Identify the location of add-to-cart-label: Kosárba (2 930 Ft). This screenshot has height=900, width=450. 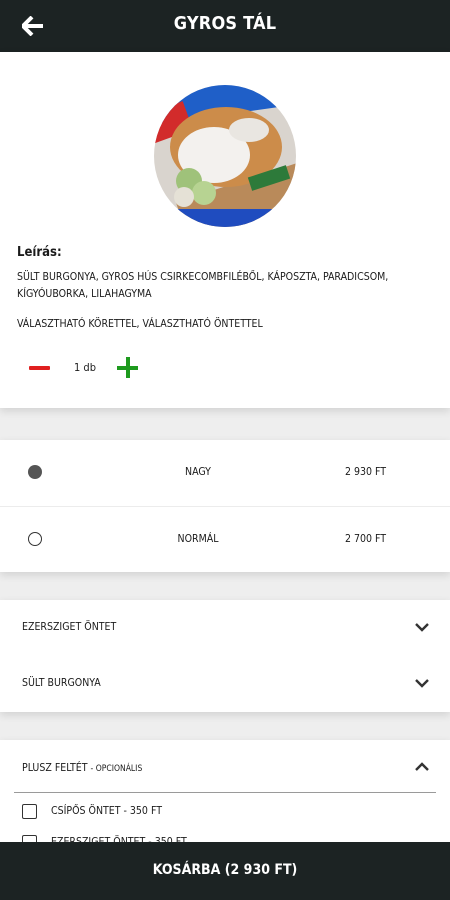
(225, 870).